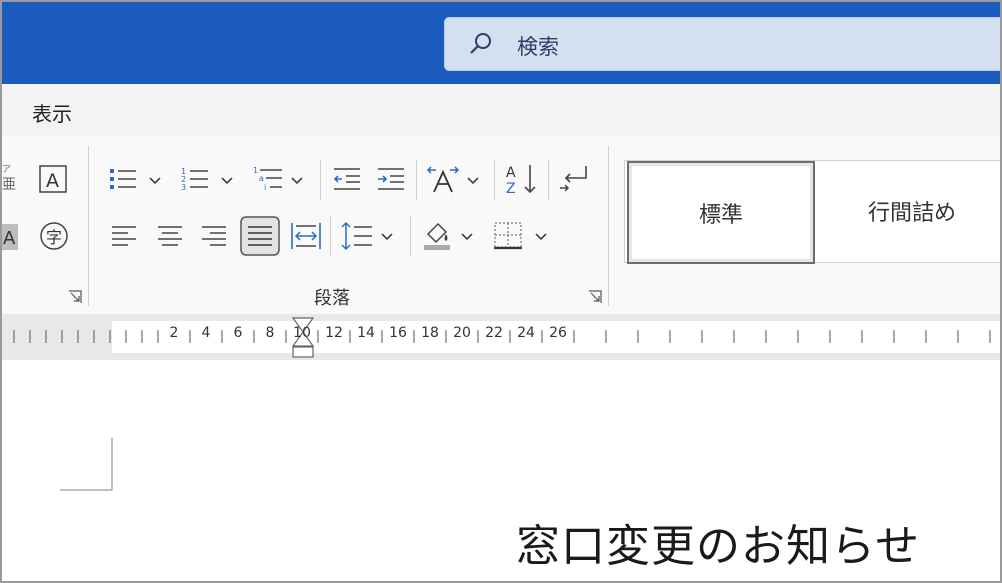  What do you see at coordinates (170, 236) in the screenshot?
I see `align-center-icon` at bounding box center [170, 236].